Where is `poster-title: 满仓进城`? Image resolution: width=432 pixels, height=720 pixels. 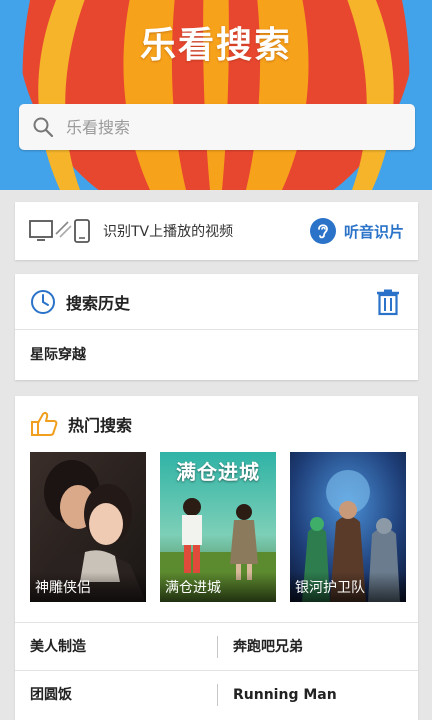 poster-title: 满仓进城 is located at coordinates (218, 472).